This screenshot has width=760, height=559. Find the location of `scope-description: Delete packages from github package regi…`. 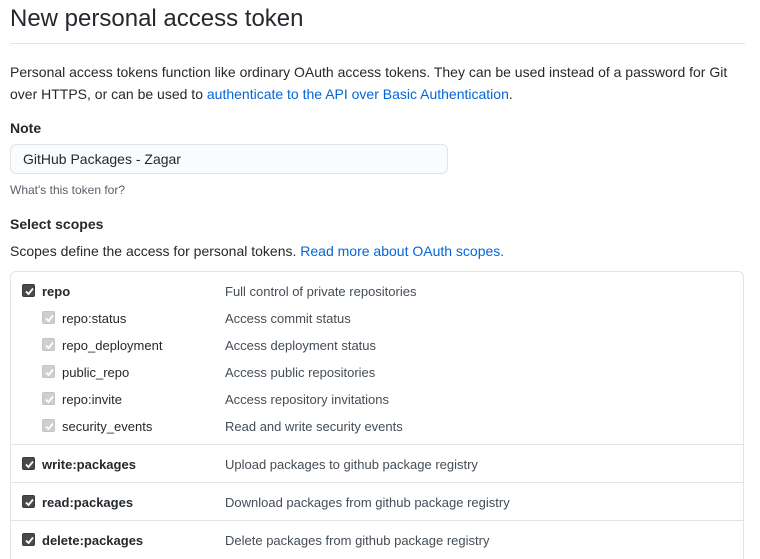

scope-description: Delete packages from github package regi… is located at coordinates (357, 540).